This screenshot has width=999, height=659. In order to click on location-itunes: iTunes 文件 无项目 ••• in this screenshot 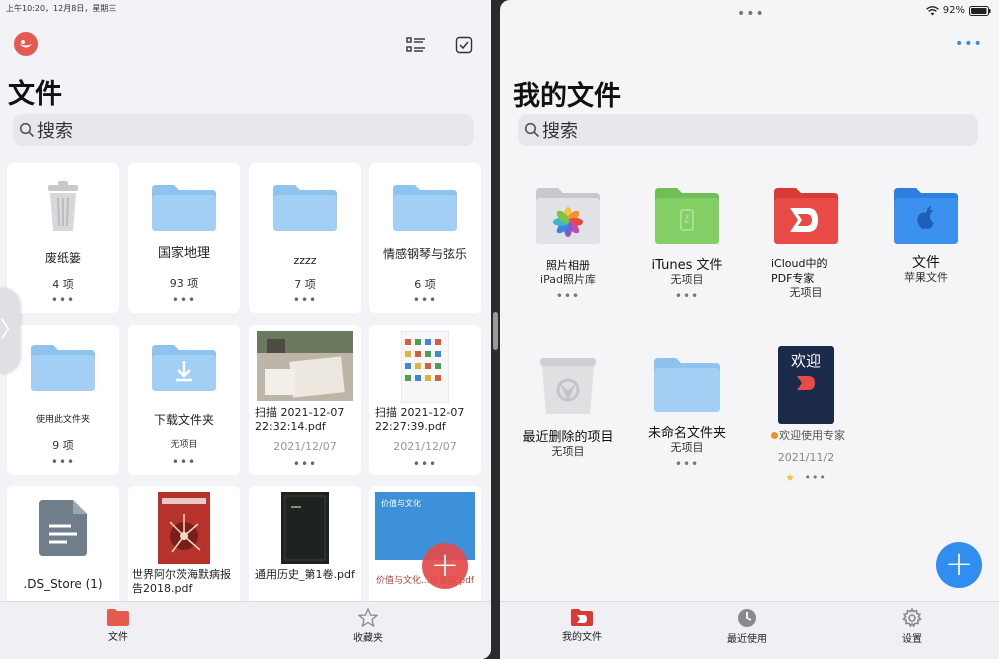, I will do `click(687, 244)`.